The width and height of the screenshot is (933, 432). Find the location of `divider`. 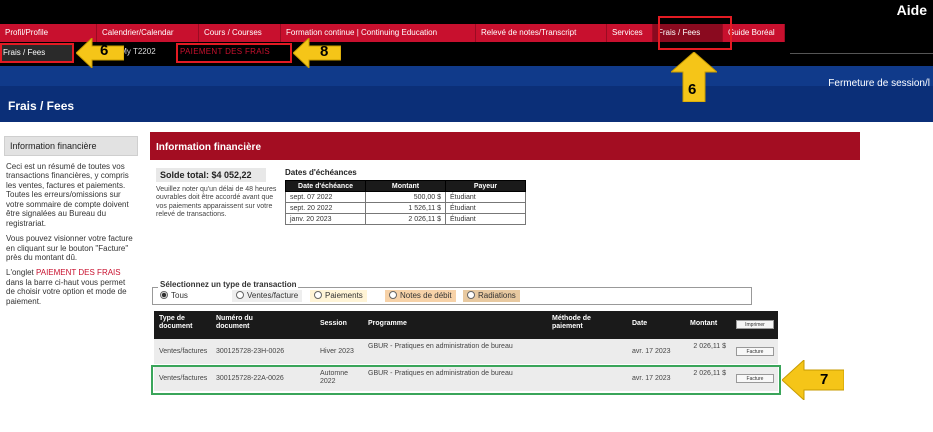

divider is located at coordinates (861, 53).